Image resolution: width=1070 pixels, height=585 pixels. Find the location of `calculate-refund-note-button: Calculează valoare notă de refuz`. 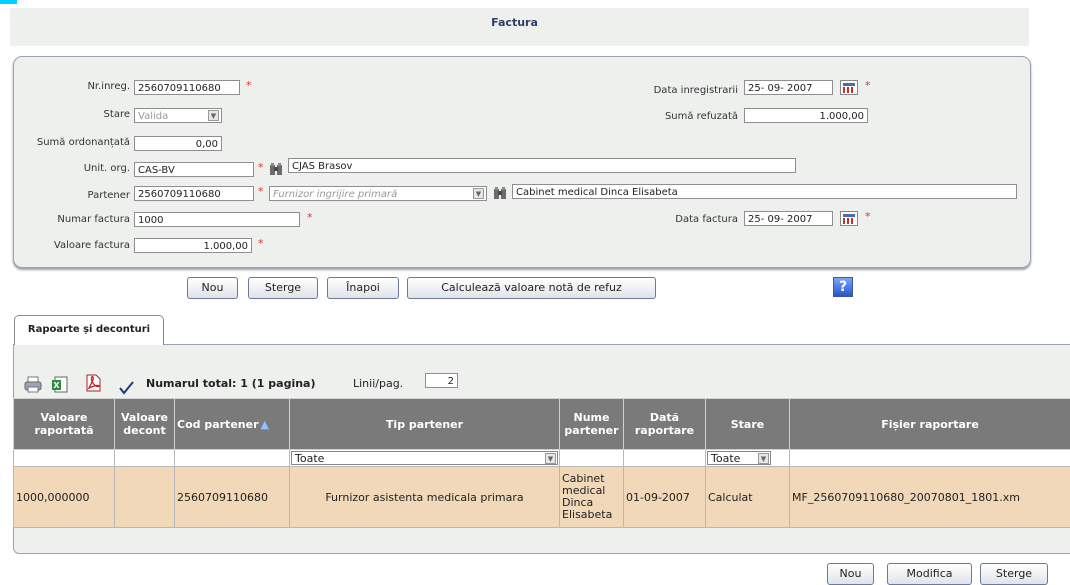

calculate-refund-note-button: Calculează valoare notă de refuz is located at coordinates (531, 288).